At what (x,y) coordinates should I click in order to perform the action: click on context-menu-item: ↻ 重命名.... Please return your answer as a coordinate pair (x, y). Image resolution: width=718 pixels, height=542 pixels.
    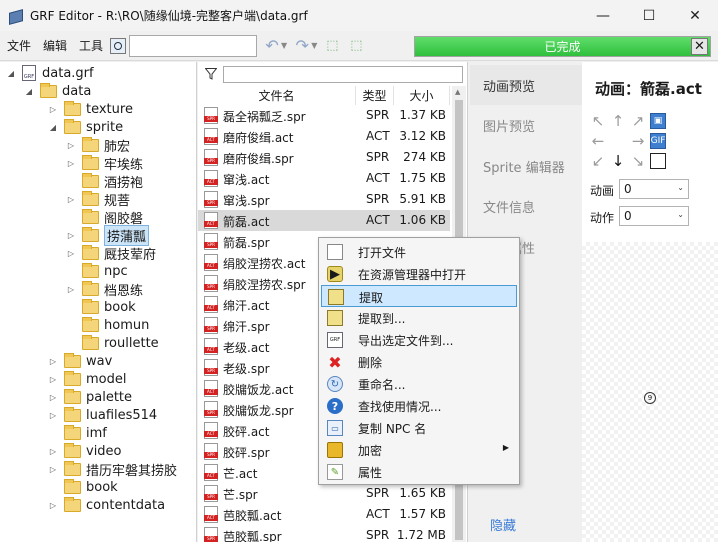
    Looking at the image, I should click on (419, 384).